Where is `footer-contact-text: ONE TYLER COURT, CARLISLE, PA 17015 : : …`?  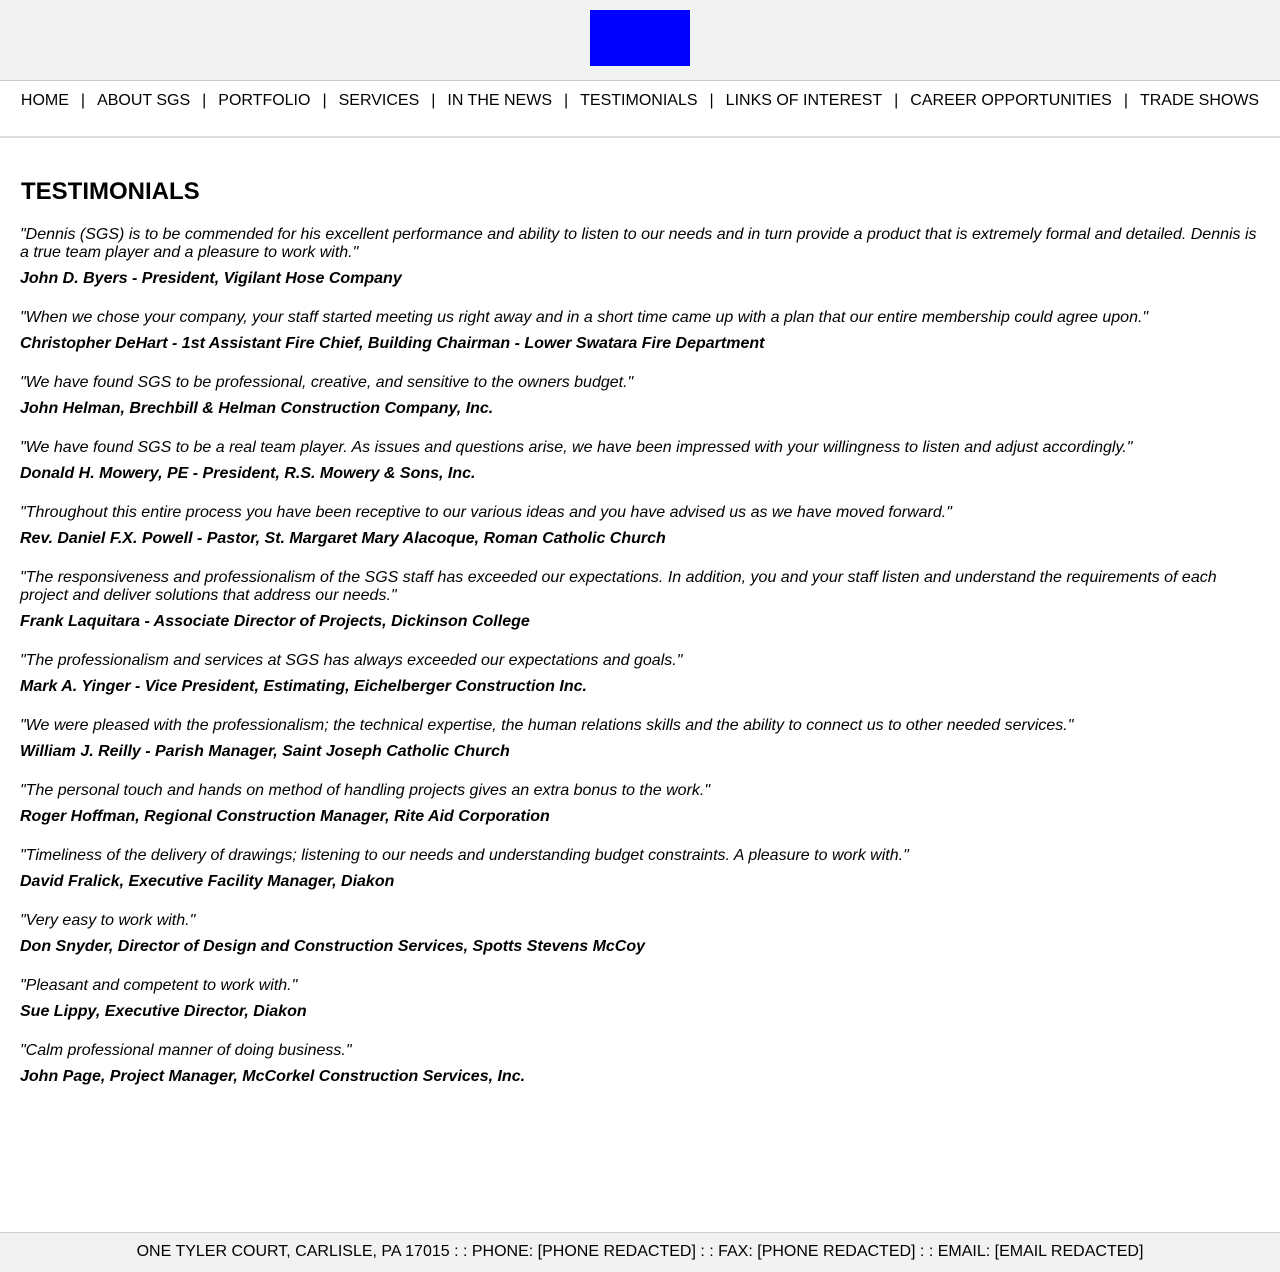 footer-contact-text: ONE TYLER COURT, CARLISLE, PA 17015 : : … is located at coordinates (640, 1251).